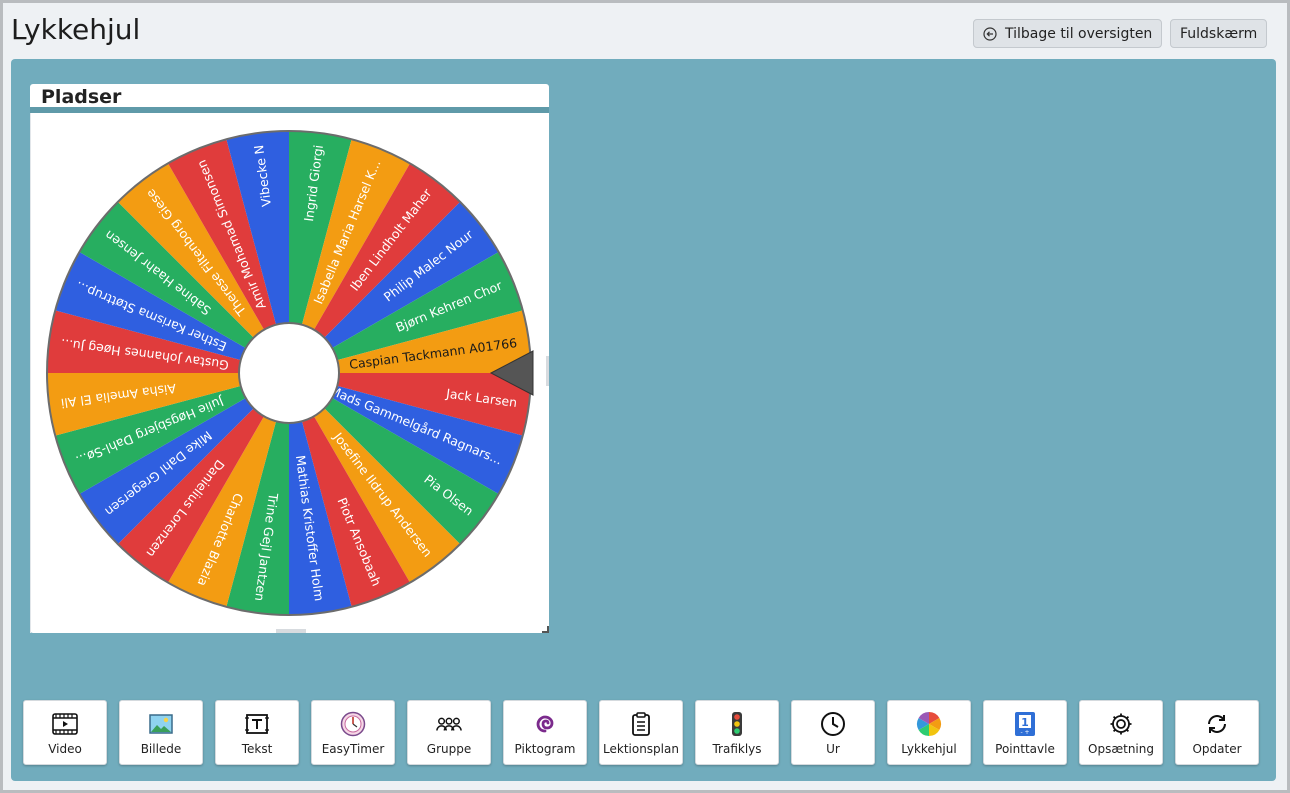 The image size is (1290, 793). I want to click on tool-label: Tekst, so click(257, 749).